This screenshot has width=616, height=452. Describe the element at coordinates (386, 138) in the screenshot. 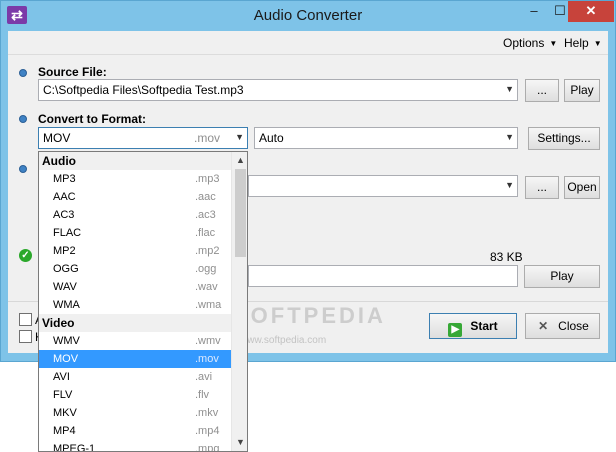

I see `quality-select: Auto ▼` at that location.